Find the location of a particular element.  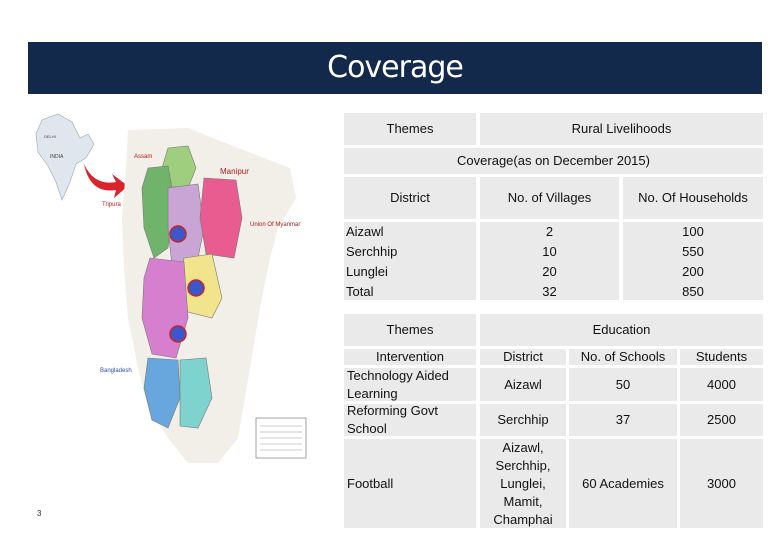

coverage-themes-label: Themes is located at coordinates (410, 129).